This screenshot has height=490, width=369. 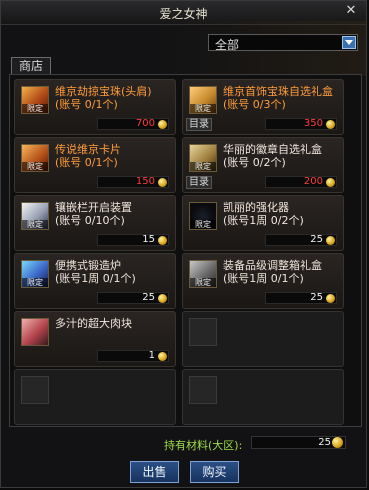 I want to click on filter-dropdown: 全部, so click(x=283, y=43).